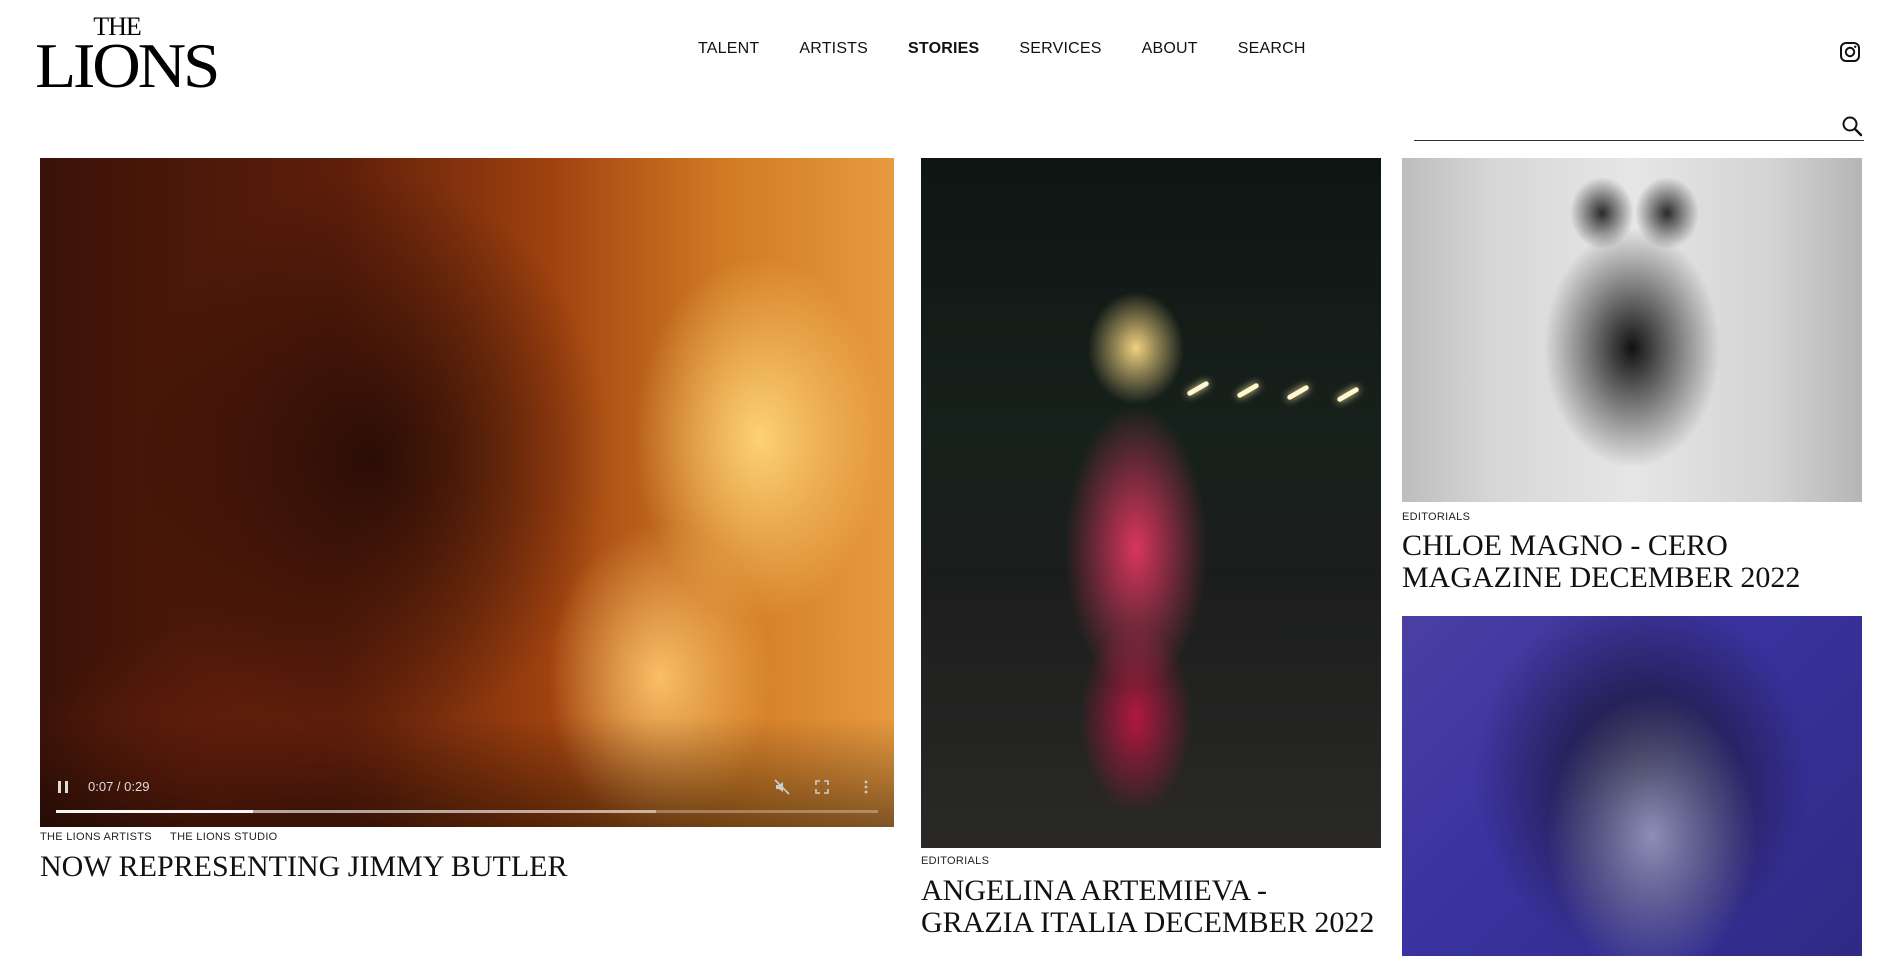 This screenshot has width=1899, height=956. Describe the element at coordinates (866, 787) in the screenshot. I see `more-options-icon` at that location.